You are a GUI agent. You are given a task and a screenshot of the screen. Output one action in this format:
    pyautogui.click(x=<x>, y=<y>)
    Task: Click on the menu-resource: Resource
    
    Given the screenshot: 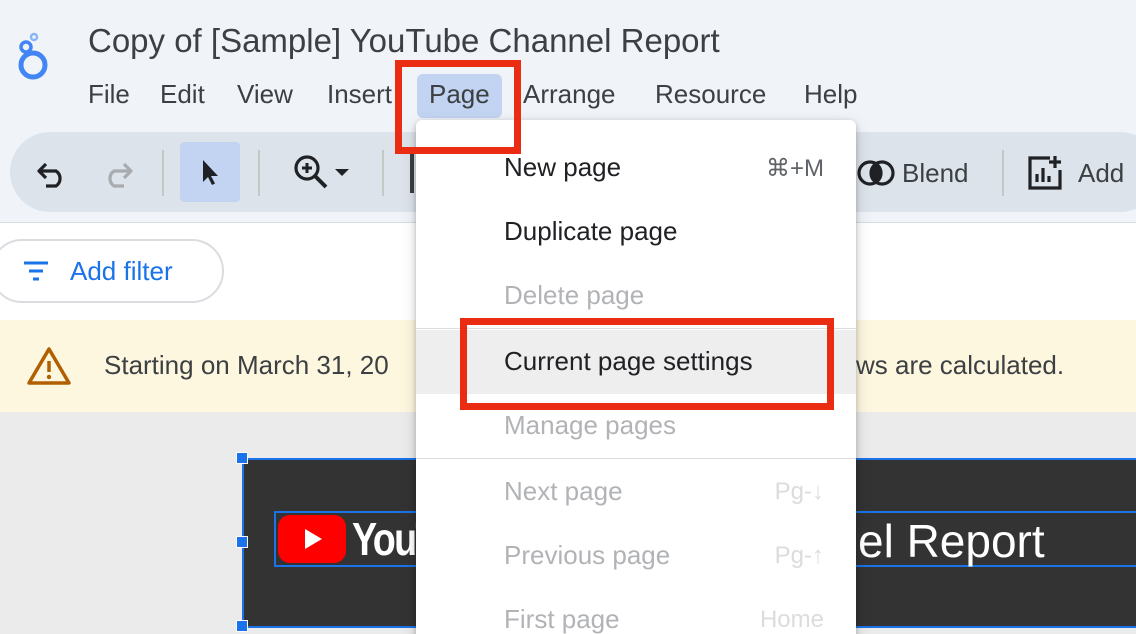 What is the action you would take?
    pyautogui.click(x=710, y=96)
    